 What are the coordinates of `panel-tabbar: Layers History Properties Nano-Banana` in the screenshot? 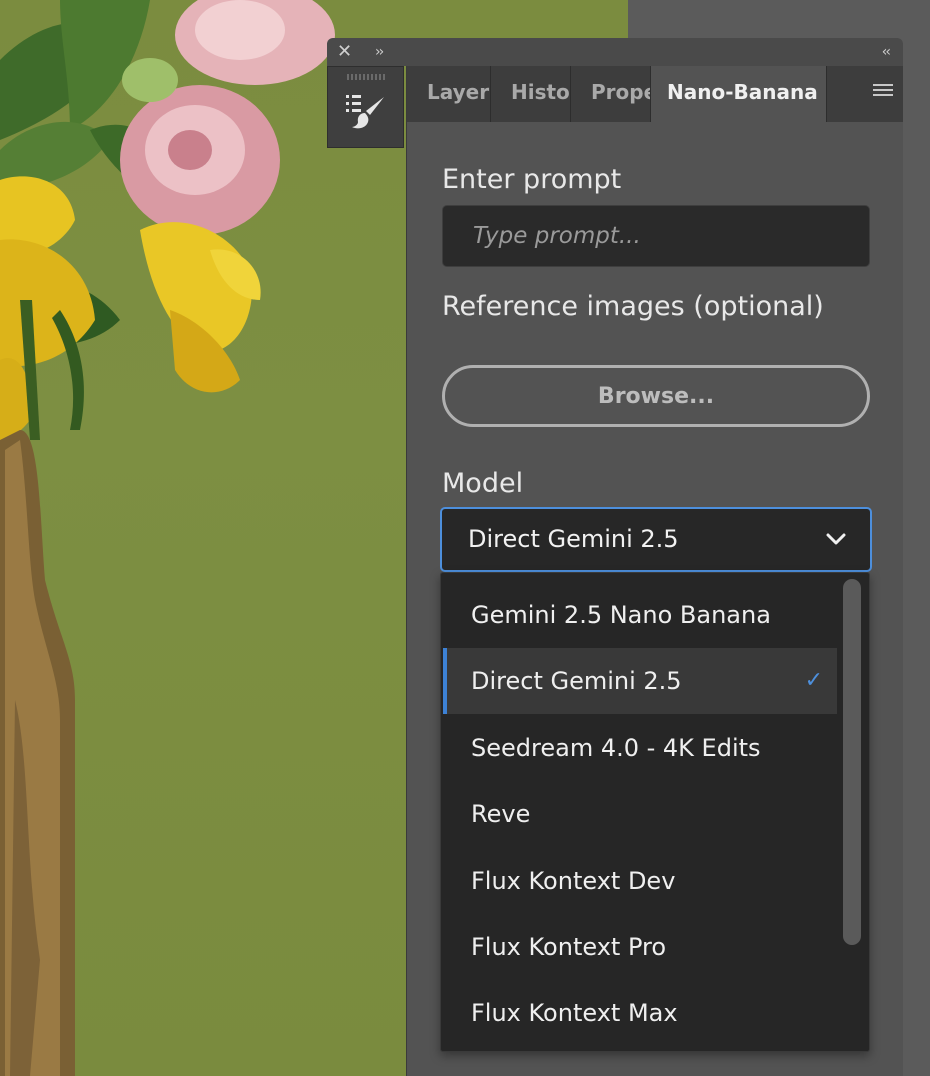 It's located at (655, 94).